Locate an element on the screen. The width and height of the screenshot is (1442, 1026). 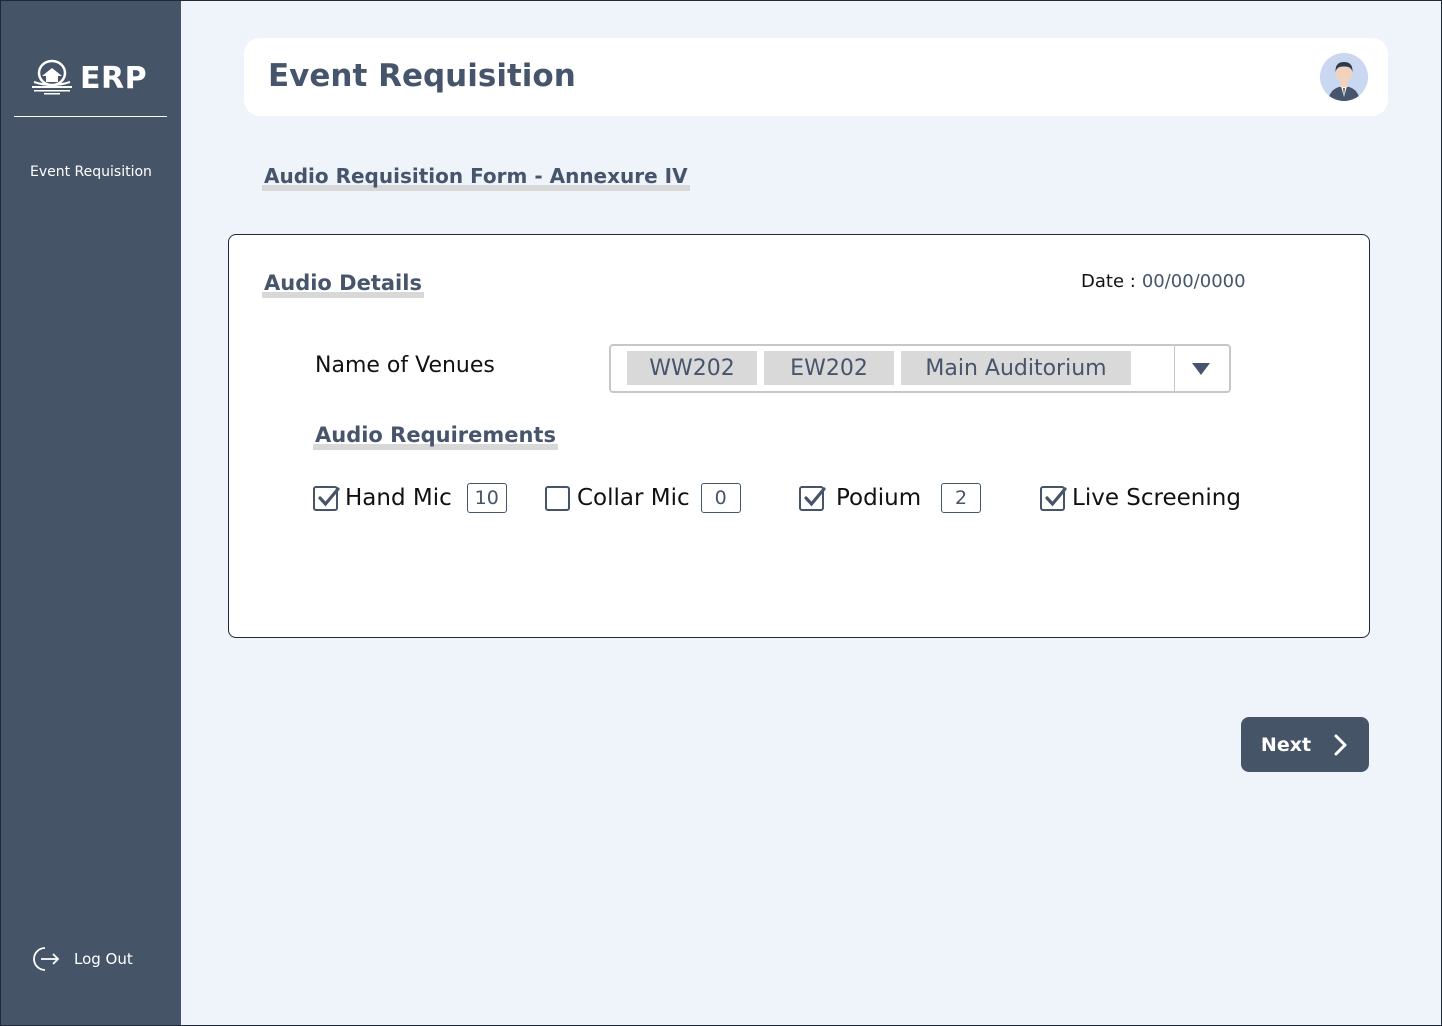
dropdown-separator is located at coordinates (1174, 368).